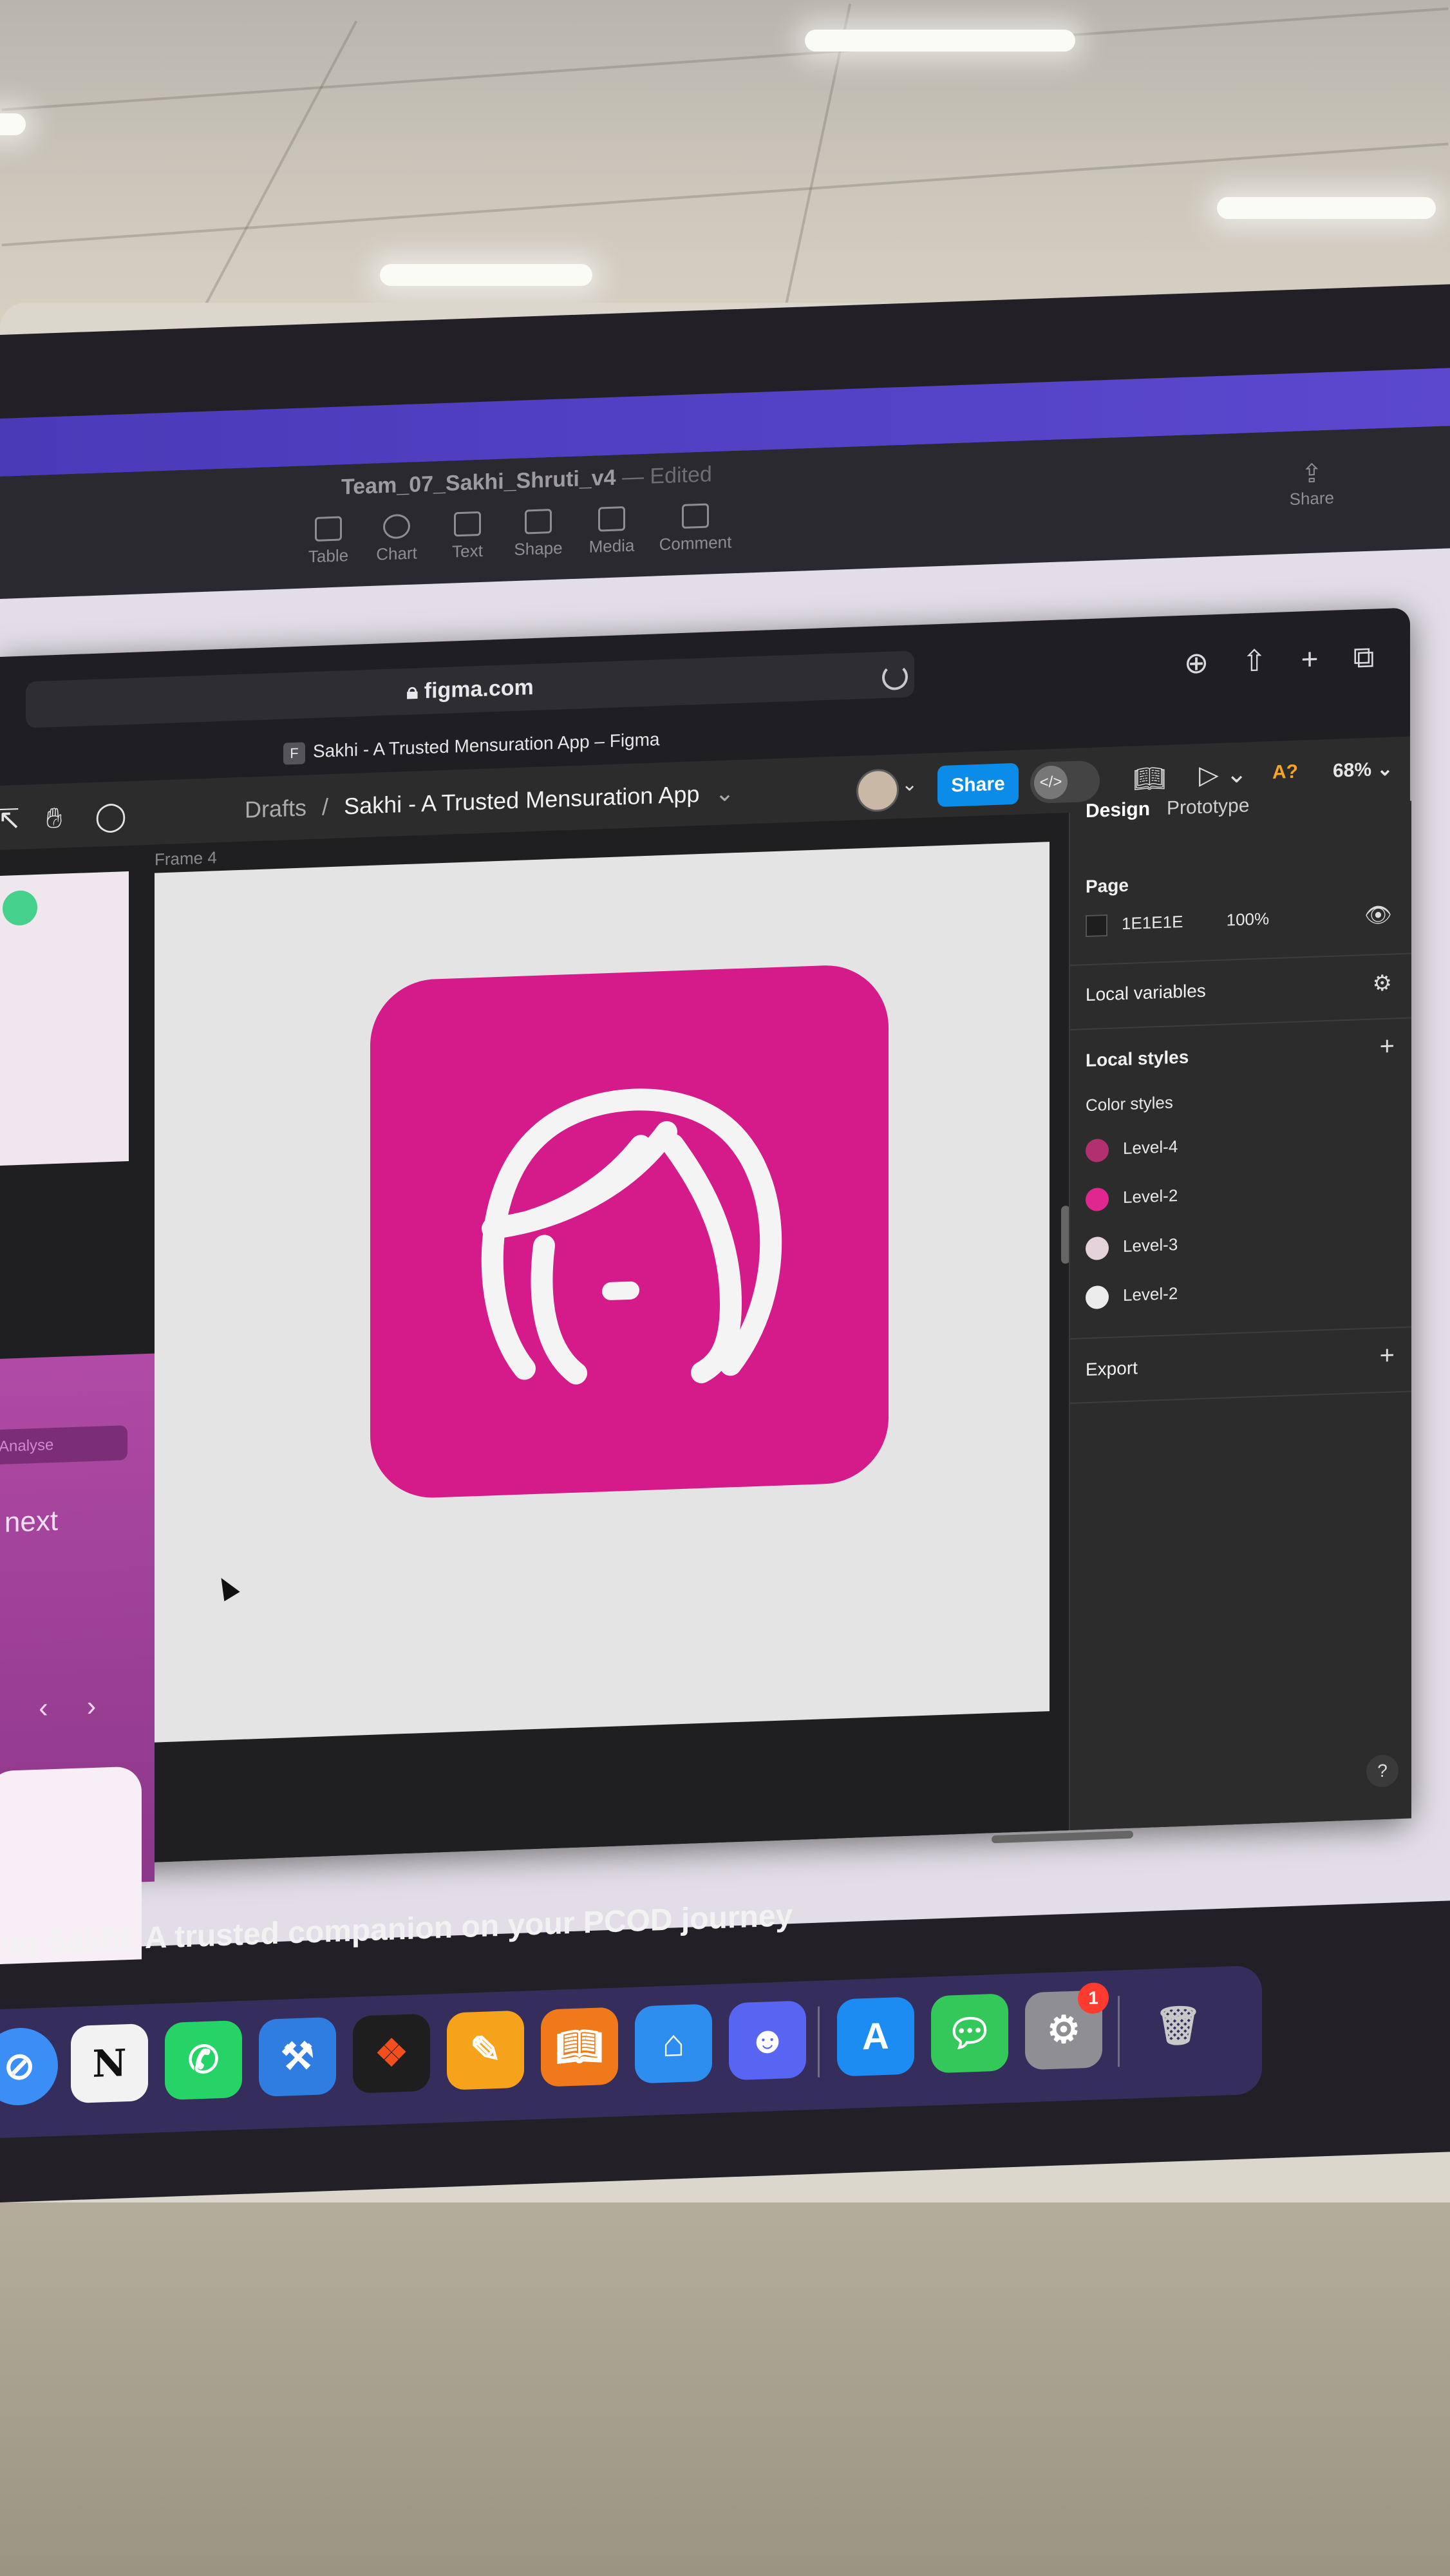  What do you see at coordinates (328, 556) in the screenshot?
I see `tool-label: Table` at bounding box center [328, 556].